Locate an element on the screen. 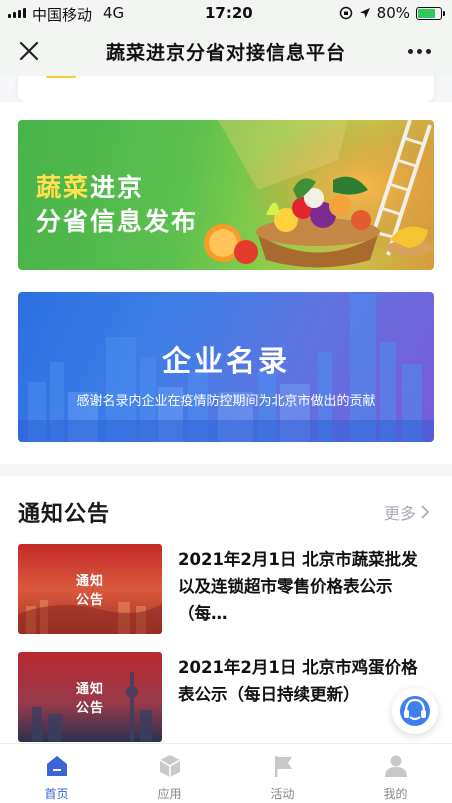 This screenshot has height=803, width=452. carrier-name: 中国移动 is located at coordinates (62, 15).